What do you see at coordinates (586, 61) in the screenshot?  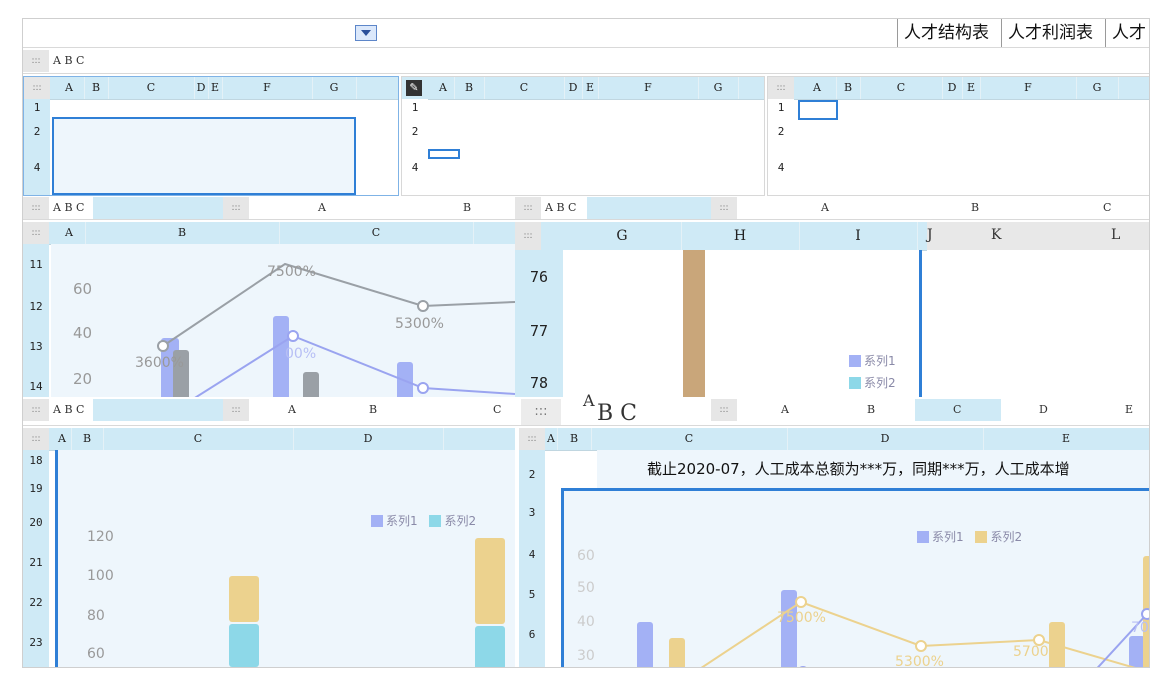 I see `header-strip: ::: A B C` at bounding box center [586, 61].